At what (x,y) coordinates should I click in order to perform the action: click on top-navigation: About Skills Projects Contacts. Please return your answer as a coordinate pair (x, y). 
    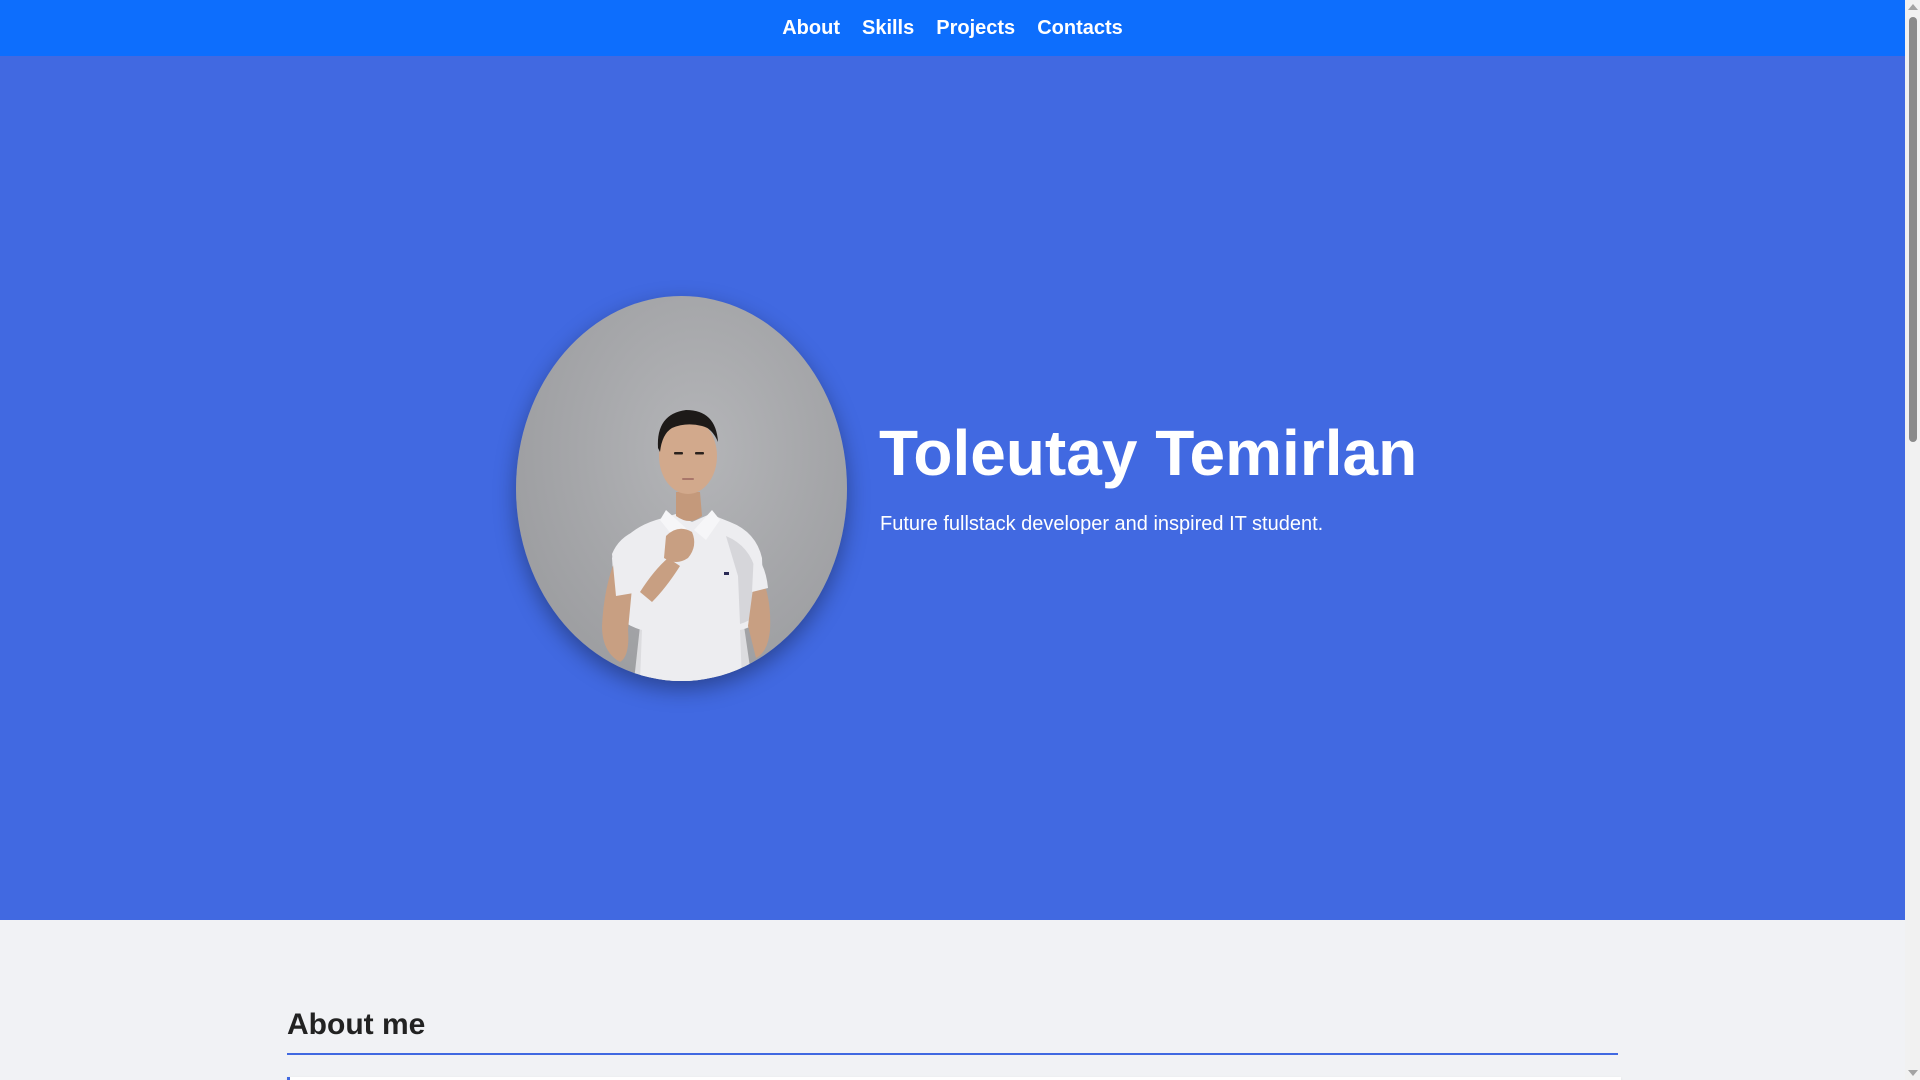
    Looking at the image, I should click on (952, 28).